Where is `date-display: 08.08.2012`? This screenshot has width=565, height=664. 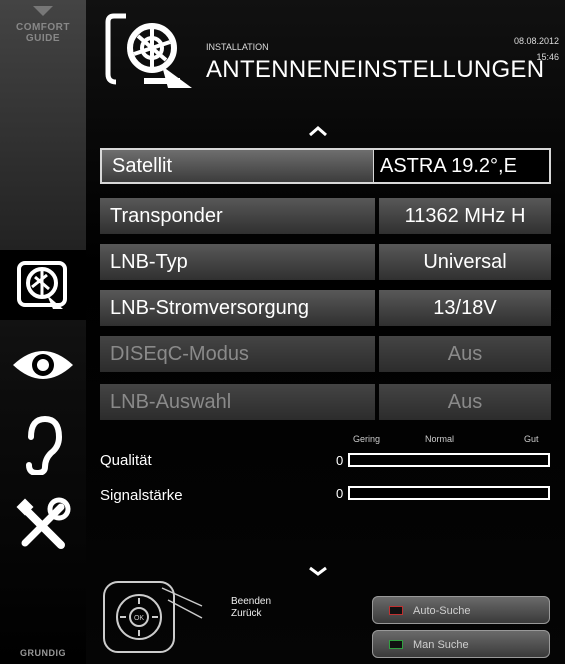
date-display: 08.08.2012 is located at coordinates (536, 41).